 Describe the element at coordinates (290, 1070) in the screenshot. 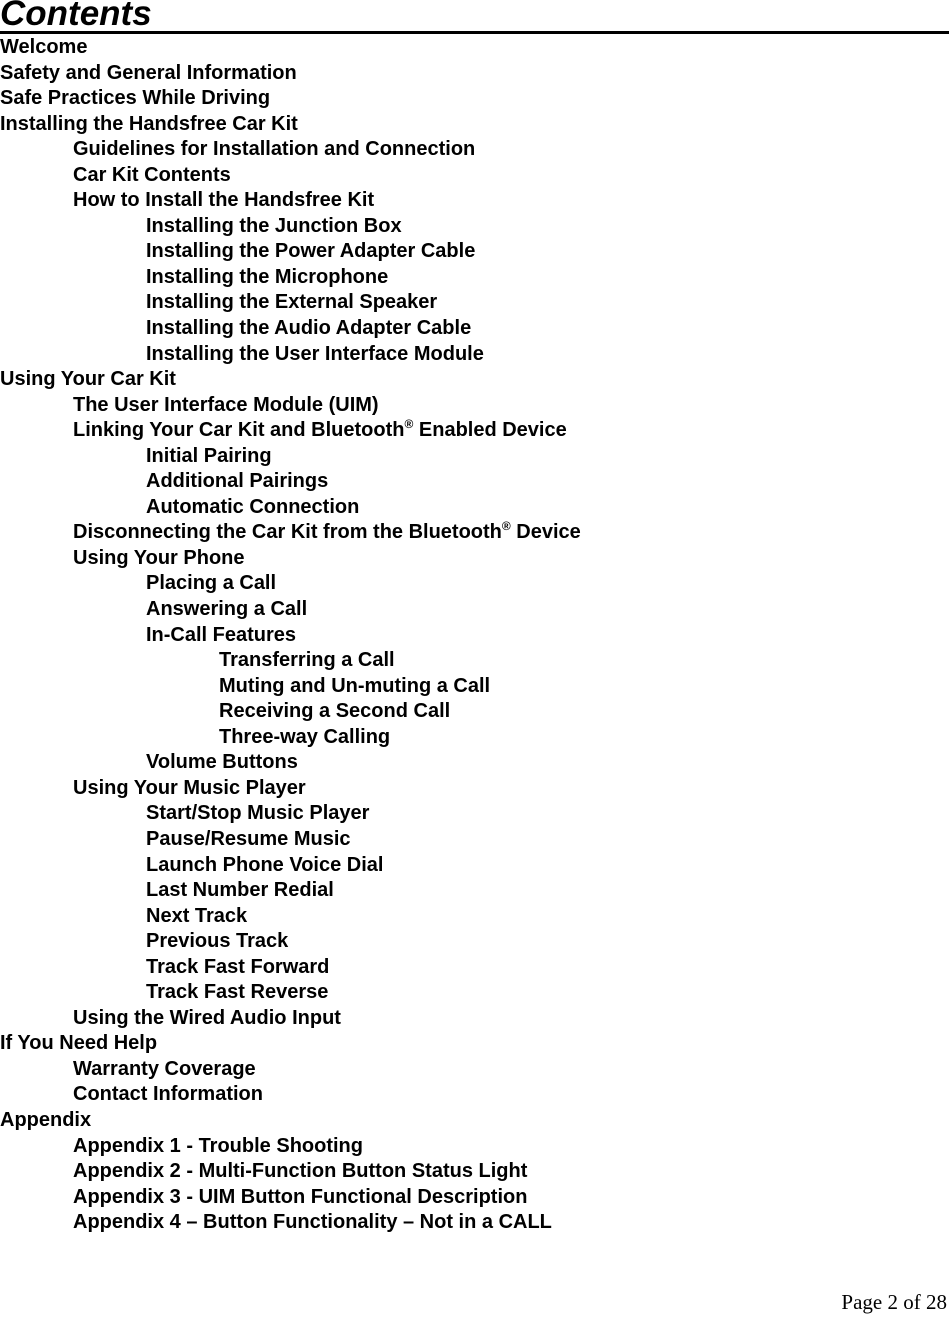

I see `toc-entry: Warranty Coverage` at that location.